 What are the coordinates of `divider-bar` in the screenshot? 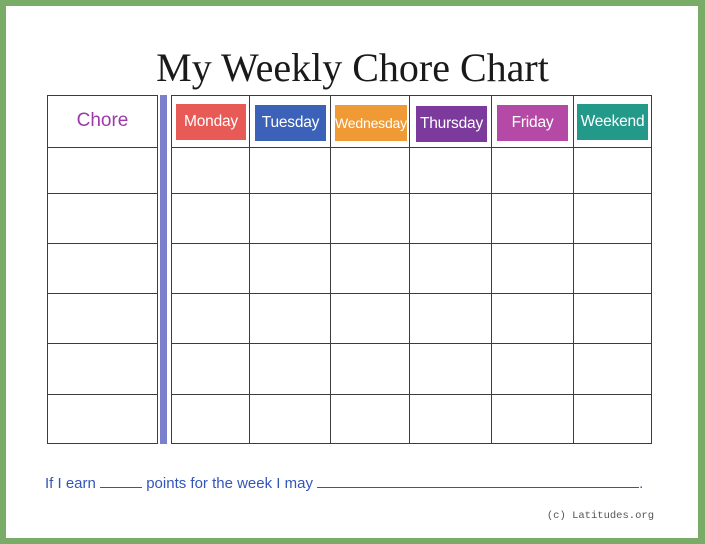 It's located at (163, 269).